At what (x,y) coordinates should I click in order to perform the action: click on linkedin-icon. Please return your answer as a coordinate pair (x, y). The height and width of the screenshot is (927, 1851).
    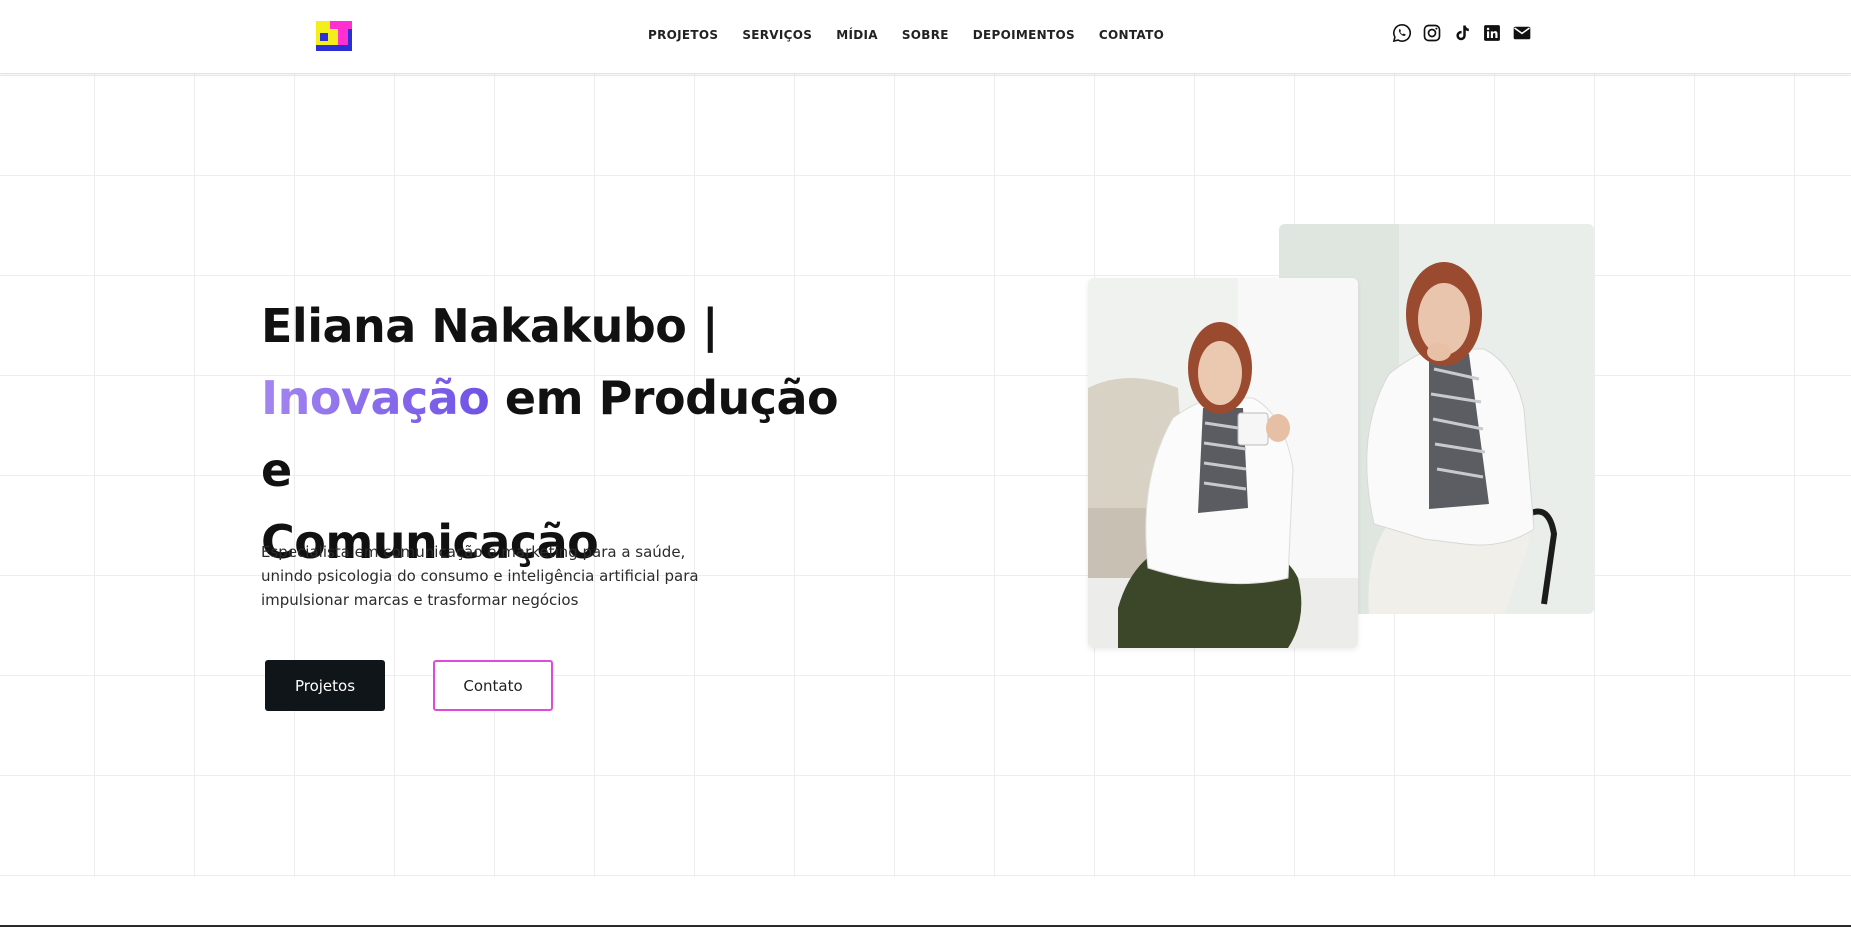
    Looking at the image, I should click on (1492, 33).